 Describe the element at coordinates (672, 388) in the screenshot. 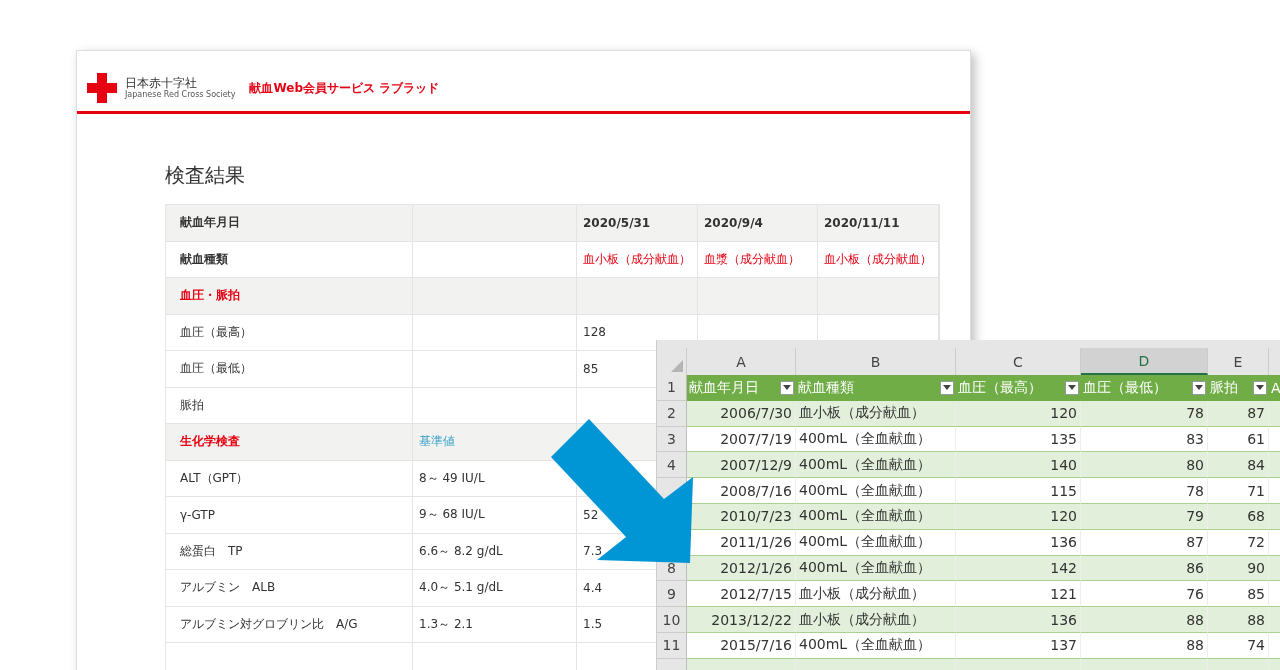

I see `row-number: 1` at that location.